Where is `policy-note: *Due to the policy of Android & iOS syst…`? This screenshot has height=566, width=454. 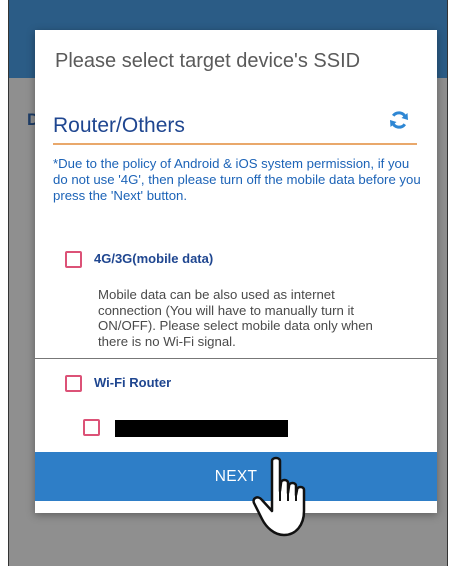
policy-note: *Due to the policy of Android & iOS syst… is located at coordinates (237, 179).